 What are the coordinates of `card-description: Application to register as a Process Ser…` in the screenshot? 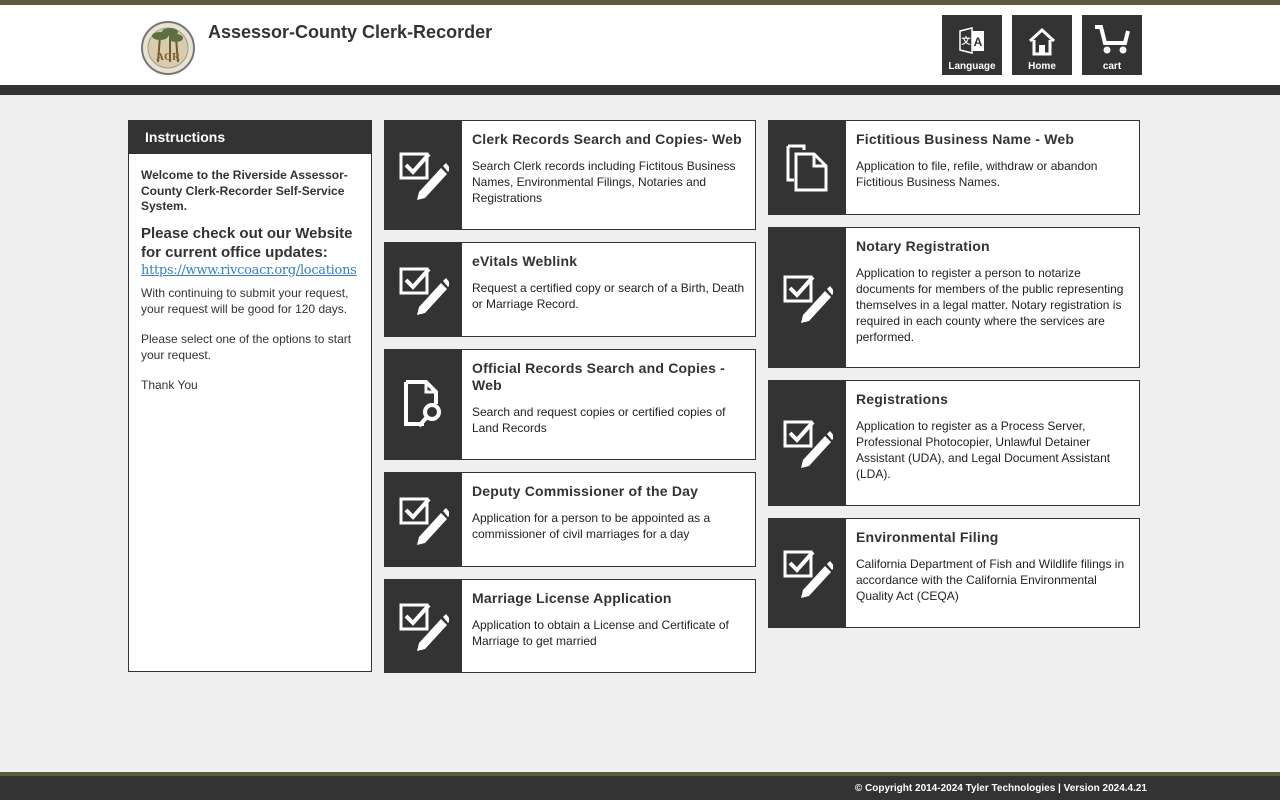 It's located at (983, 450).